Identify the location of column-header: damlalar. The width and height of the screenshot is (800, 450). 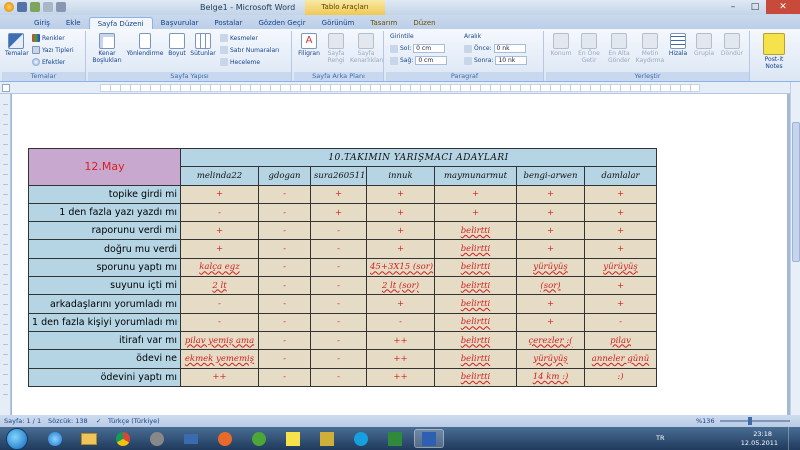
(620, 176).